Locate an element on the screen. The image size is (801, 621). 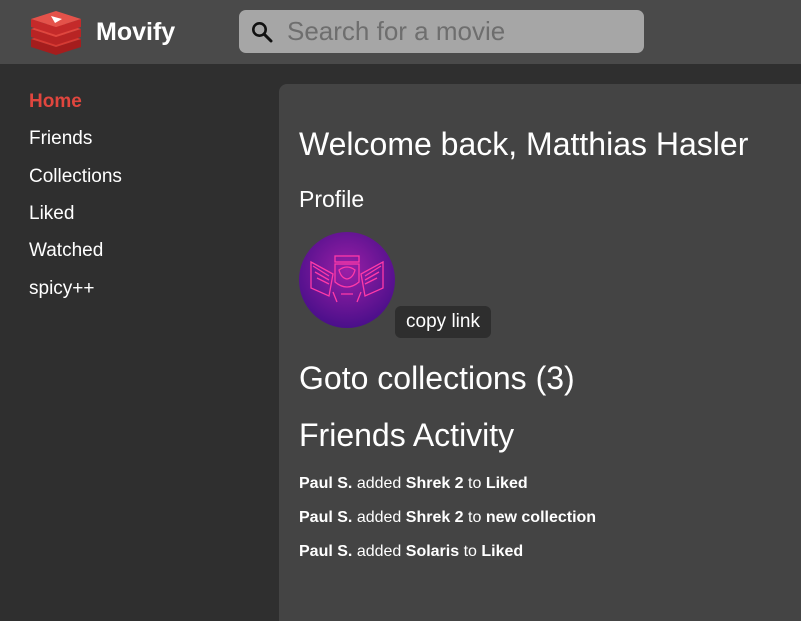
friends-activity-heading: Friends Activity is located at coordinates (407, 435).